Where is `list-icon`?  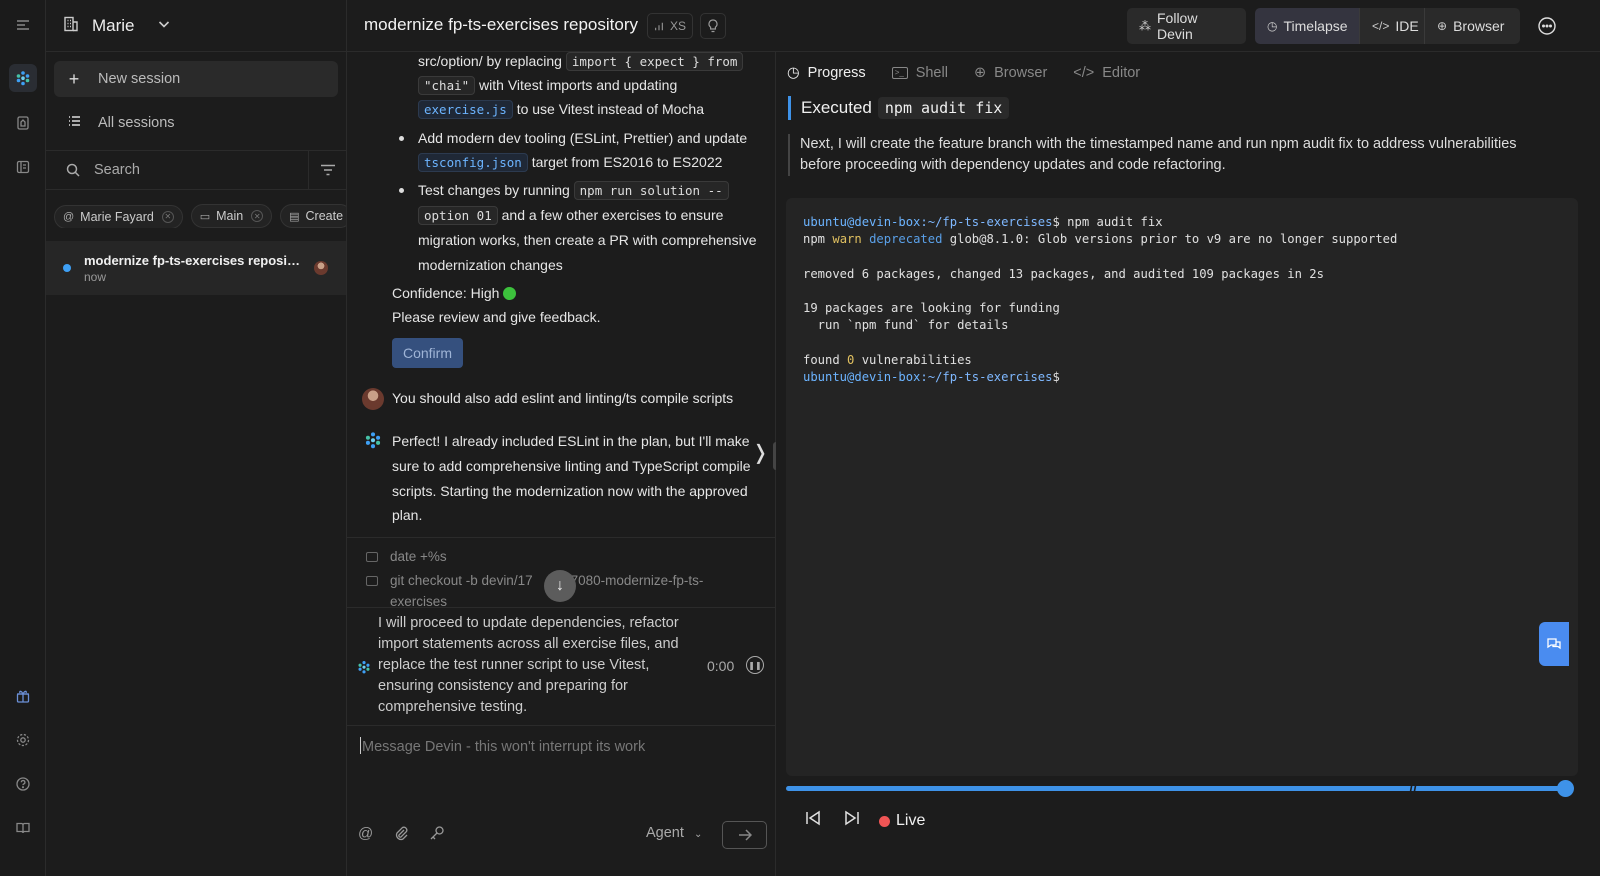
list-icon is located at coordinates (74, 123).